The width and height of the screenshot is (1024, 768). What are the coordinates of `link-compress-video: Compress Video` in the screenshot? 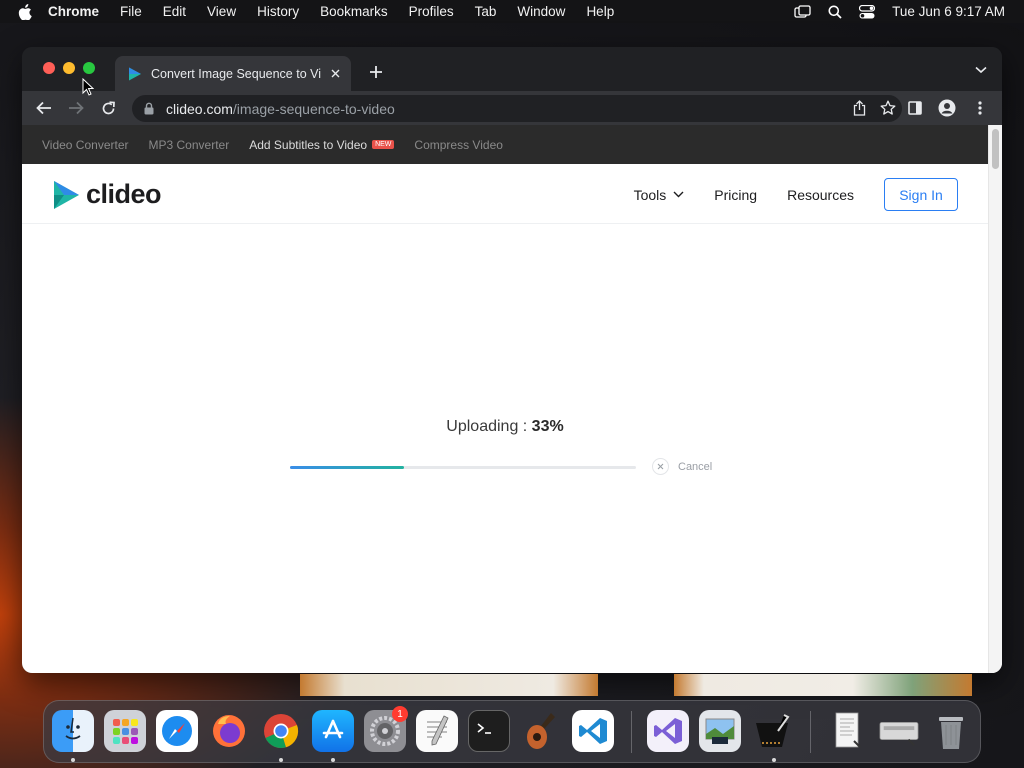 It's located at (458, 145).